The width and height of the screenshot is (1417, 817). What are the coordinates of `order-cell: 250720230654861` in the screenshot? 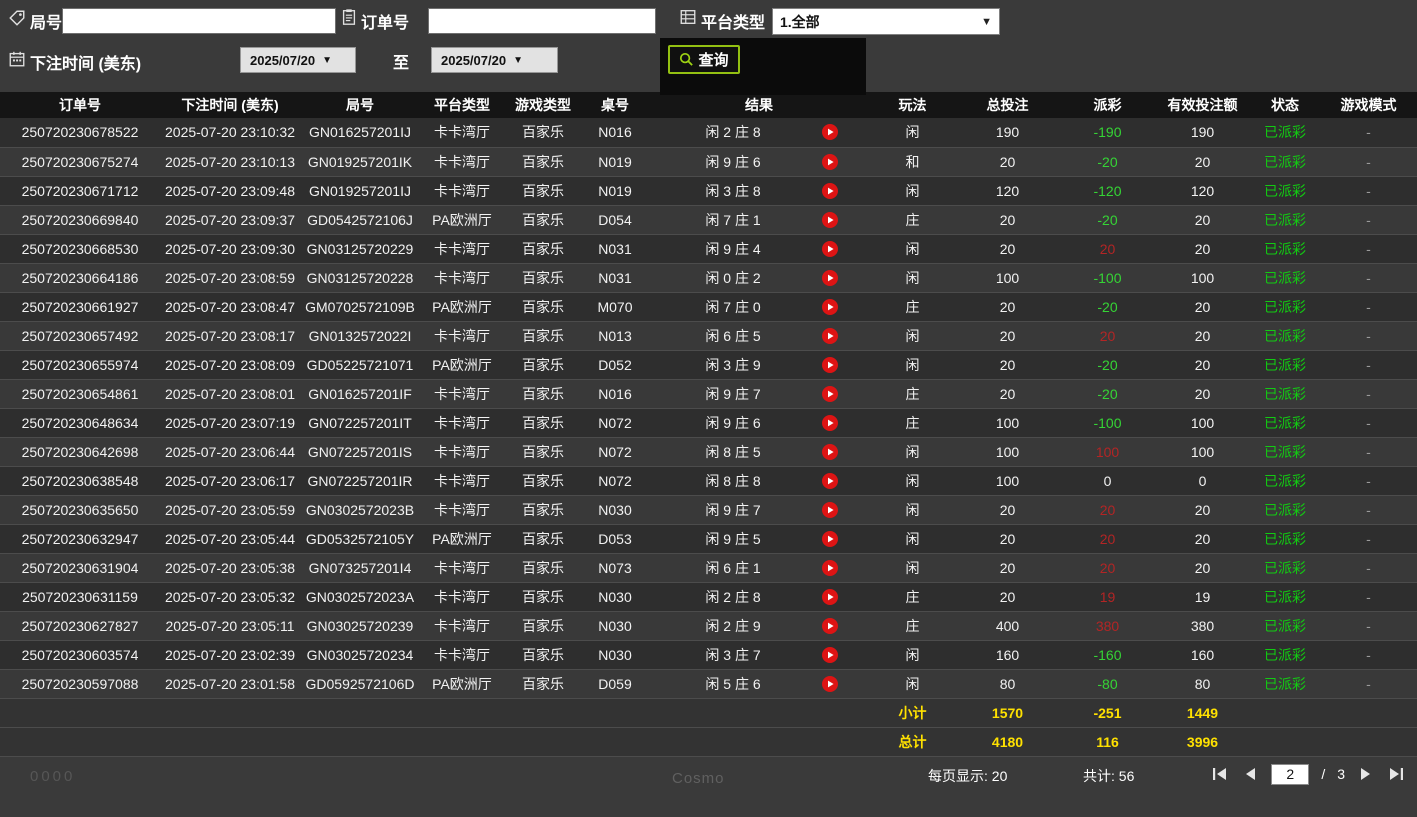 It's located at (80, 394).